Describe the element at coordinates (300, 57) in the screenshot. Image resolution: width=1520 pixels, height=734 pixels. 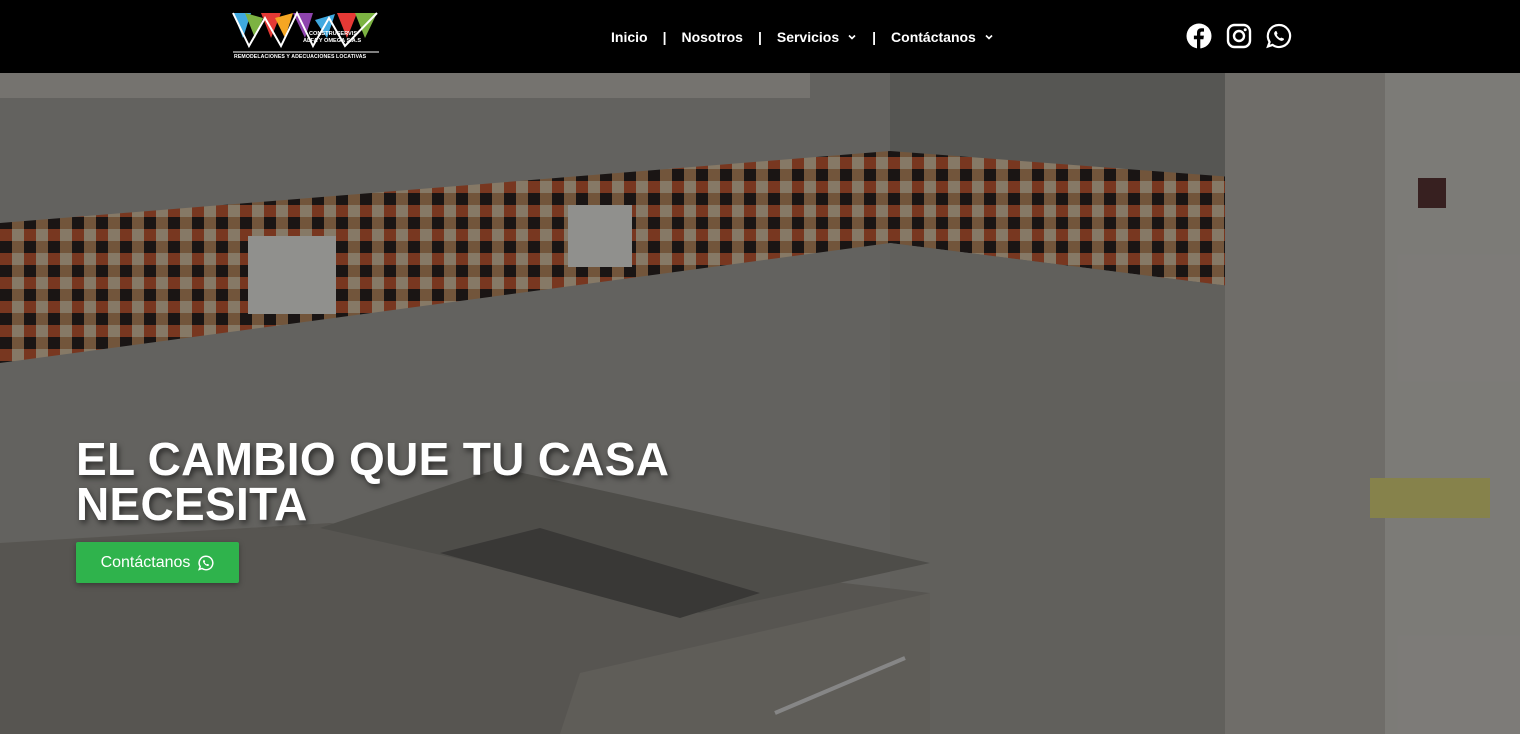
I see `logo-text-tagline: REMODELACIONES Y ADECUACIONES LOCATIVAS` at that location.